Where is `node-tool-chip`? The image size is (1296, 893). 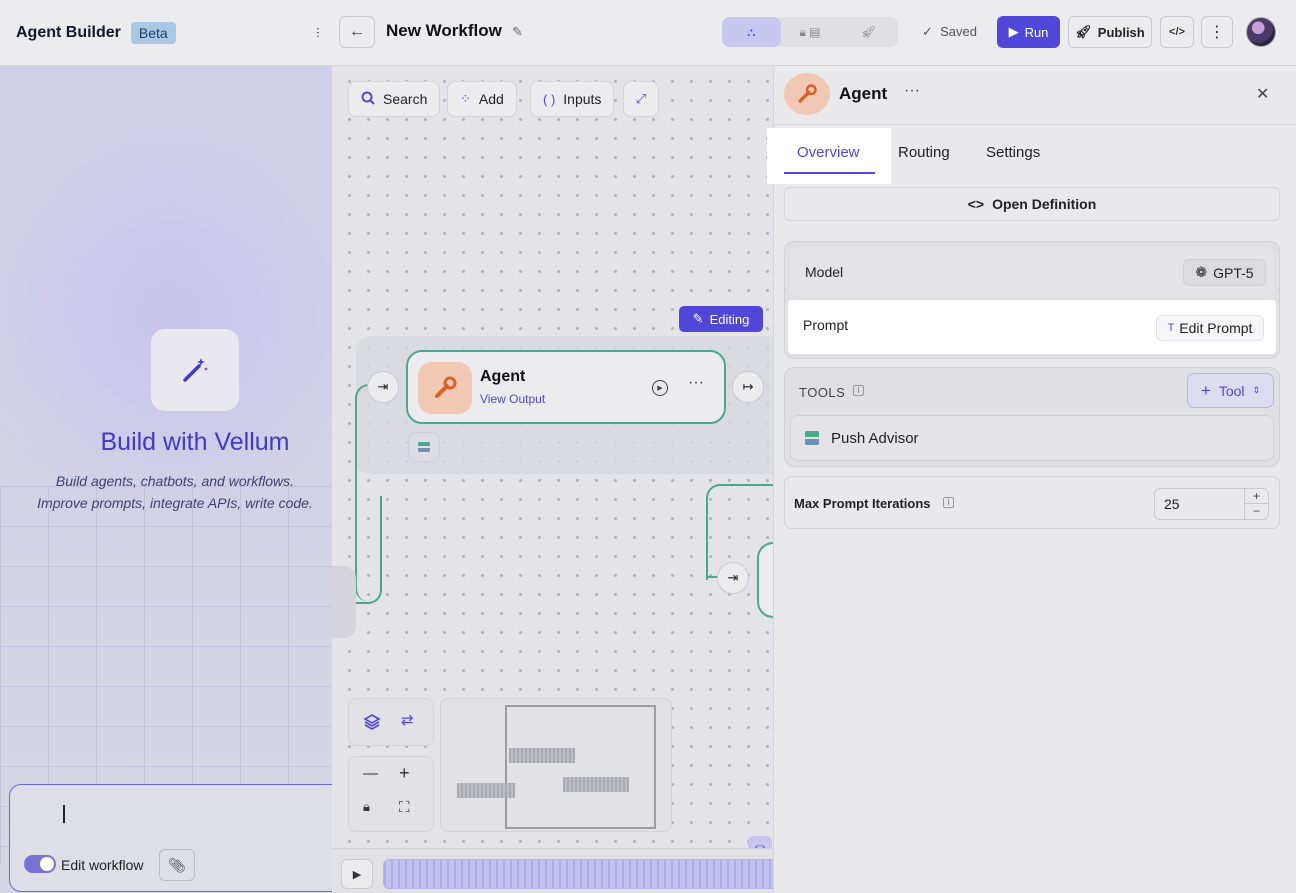 node-tool-chip is located at coordinates (424, 447).